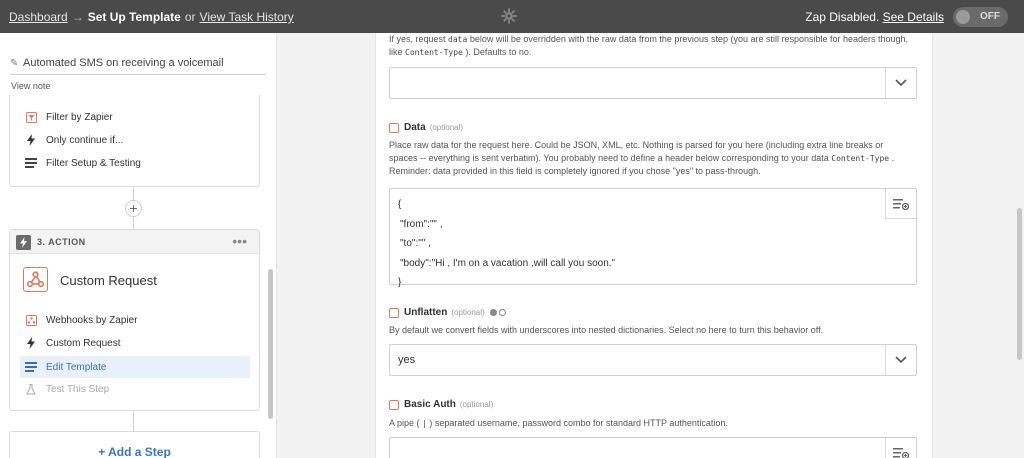 Image resolution: width=1024 pixels, height=458 pixels. What do you see at coordinates (458, 39) in the screenshot?
I see `desc-code: data` at bounding box center [458, 39].